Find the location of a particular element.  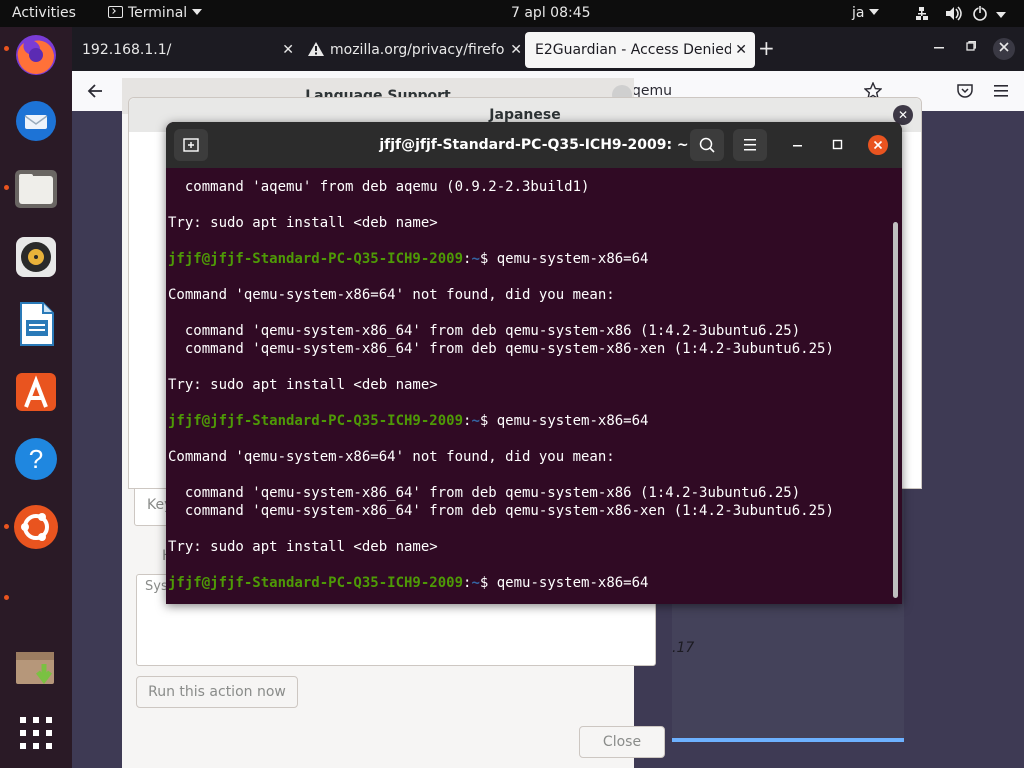

app-menu-label: Terminal is located at coordinates (158, 13).